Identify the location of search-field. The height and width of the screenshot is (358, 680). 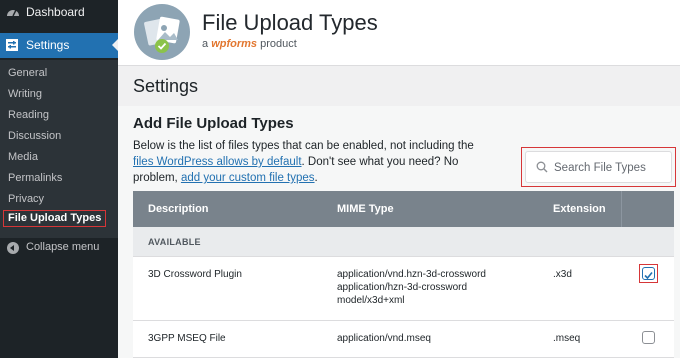
(598, 167).